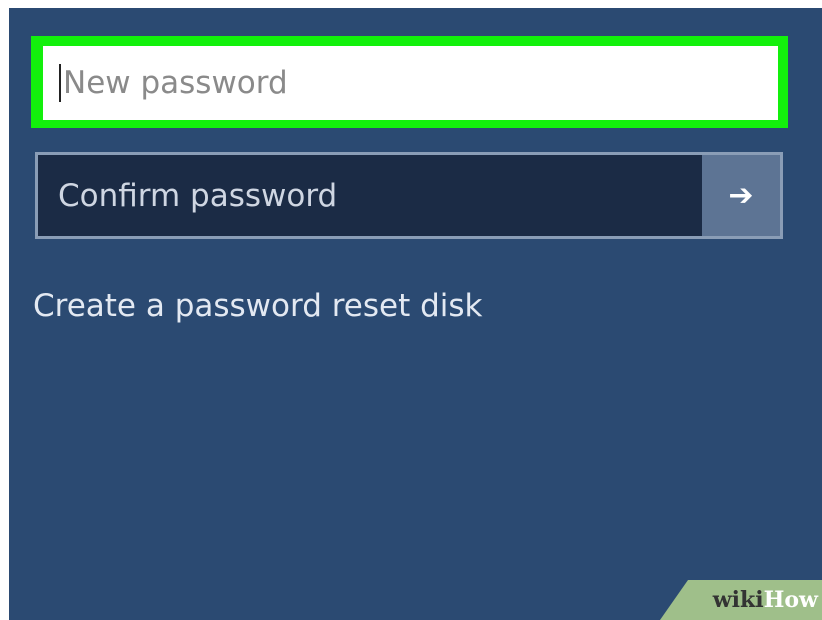 This screenshot has height=620, width=822. I want to click on submit-button: ➔, so click(741, 195).